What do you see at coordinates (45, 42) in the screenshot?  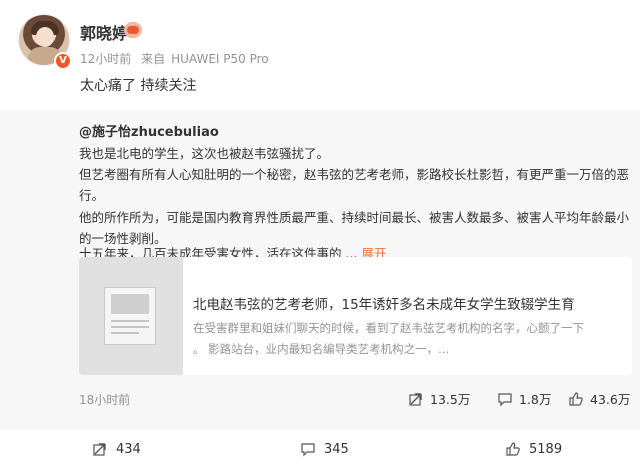 I see `avatar: V` at bounding box center [45, 42].